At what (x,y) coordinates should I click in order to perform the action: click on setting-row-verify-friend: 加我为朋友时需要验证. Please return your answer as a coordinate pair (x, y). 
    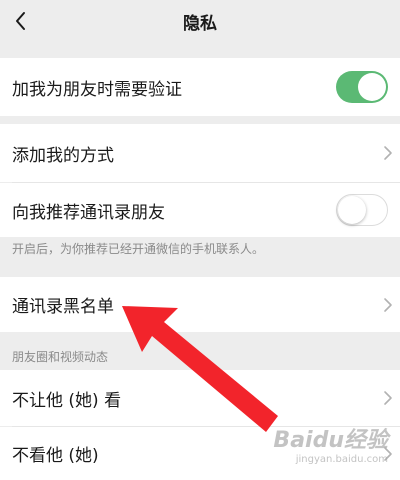
    Looking at the image, I should click on (200, 87).